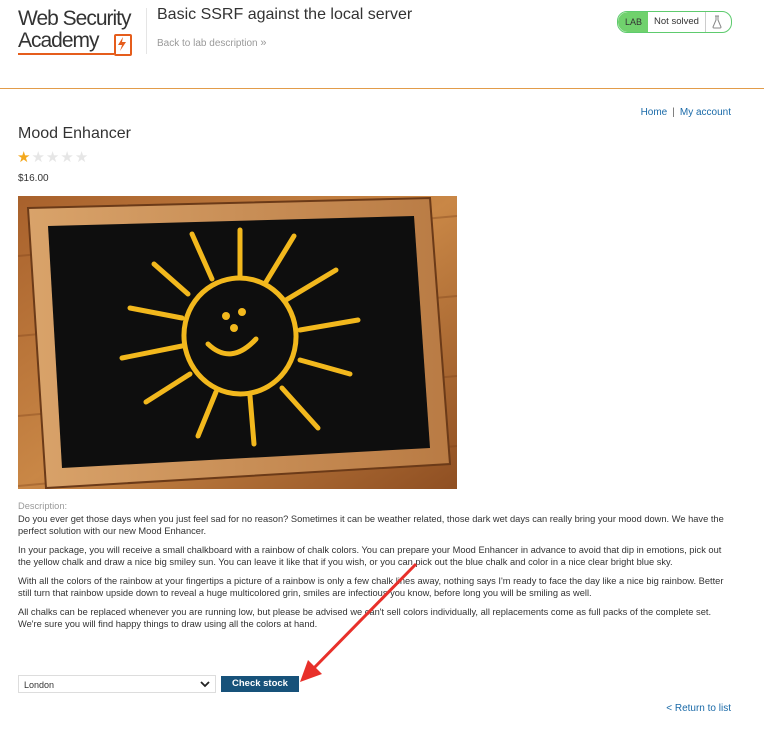 The height and width of the screenshot is (729, 764). Describe the element at coordinates (285, 14) in the screenshot. I see `lab-title: Basic SSRF against the local server` at that location.